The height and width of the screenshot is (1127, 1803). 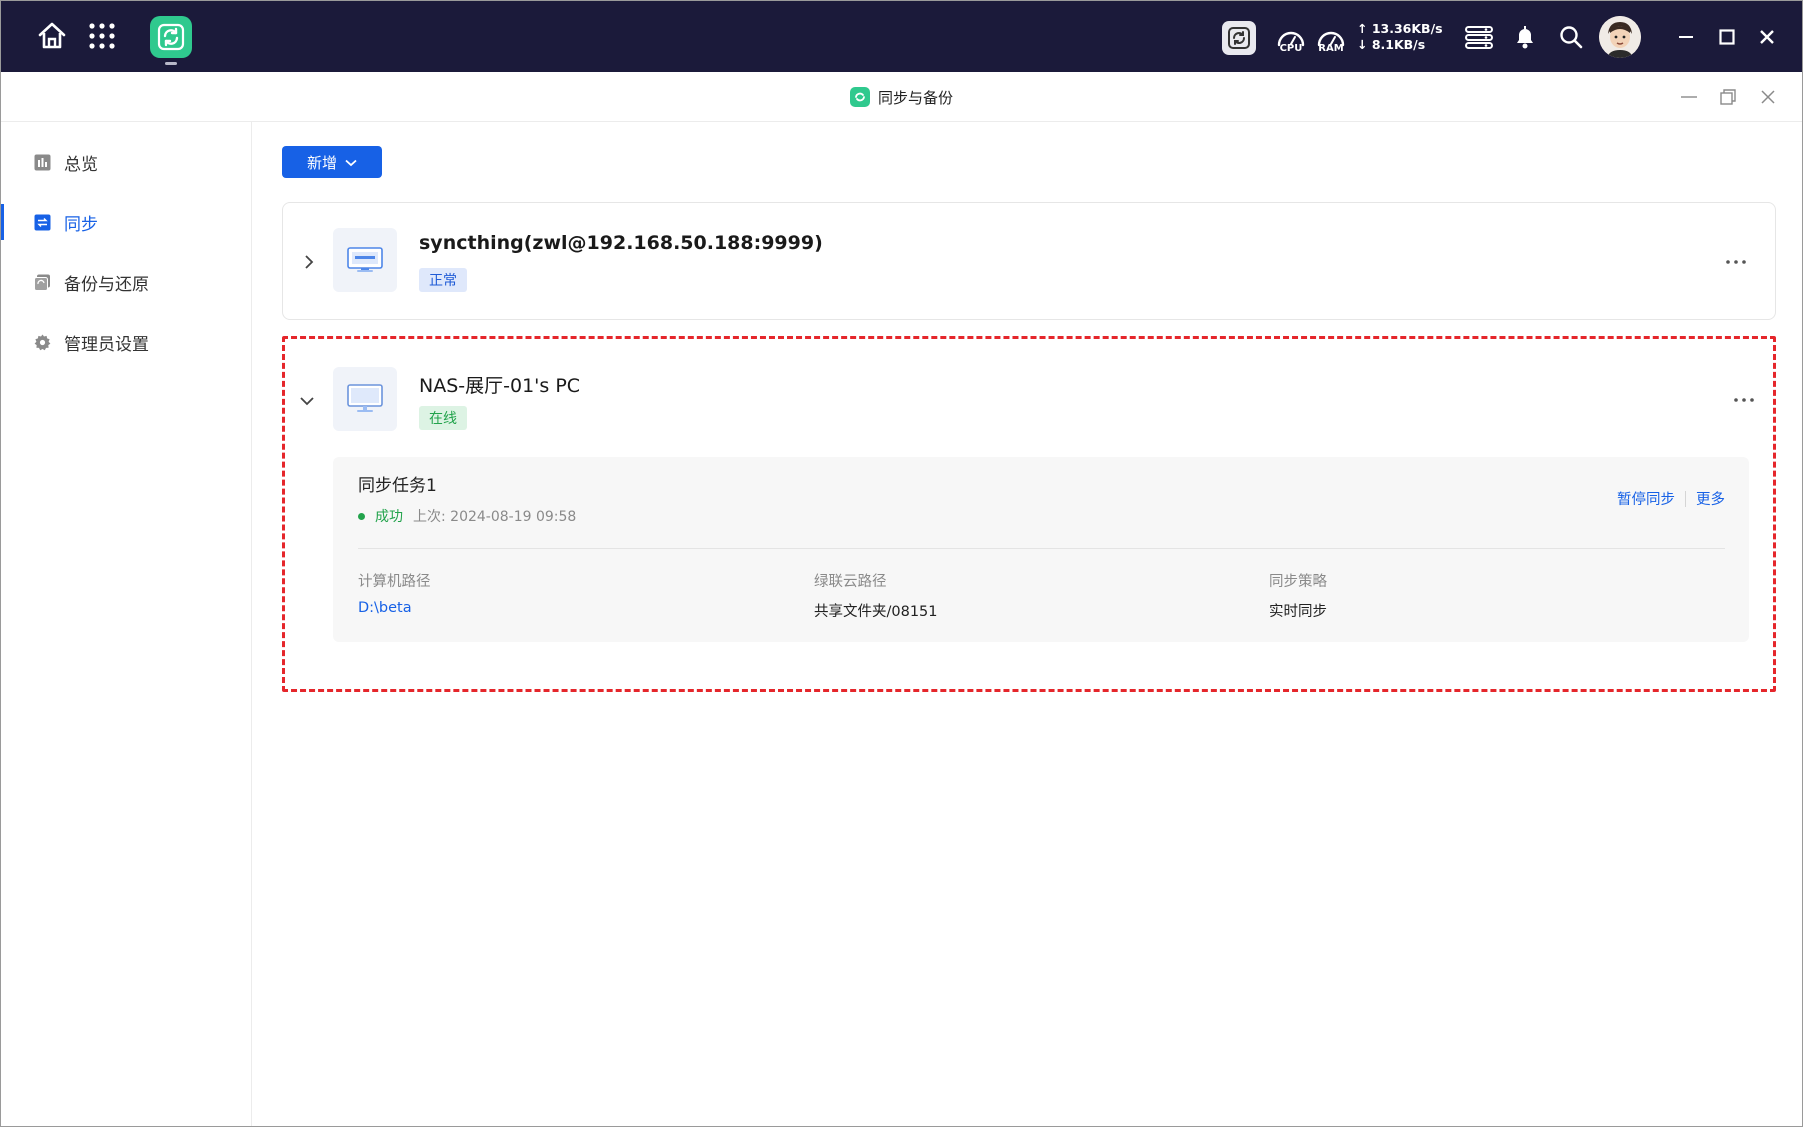 What do you see at coordinates (1291, 48) in the screenshot?
I see `cpu-label: CPU` at bounding box center [1291, 48].